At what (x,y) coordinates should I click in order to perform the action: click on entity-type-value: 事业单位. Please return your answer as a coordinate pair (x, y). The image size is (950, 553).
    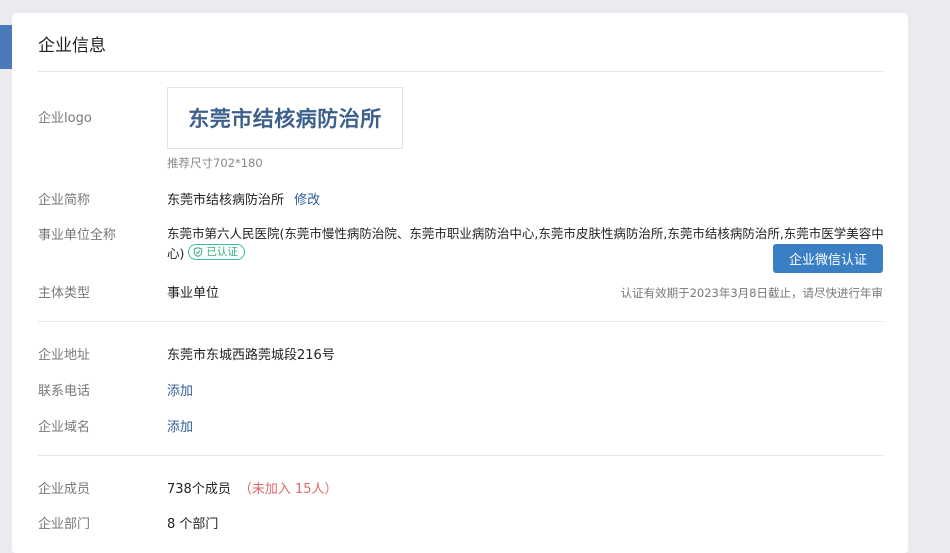
    Looking at the image, I should click on (193, 293).